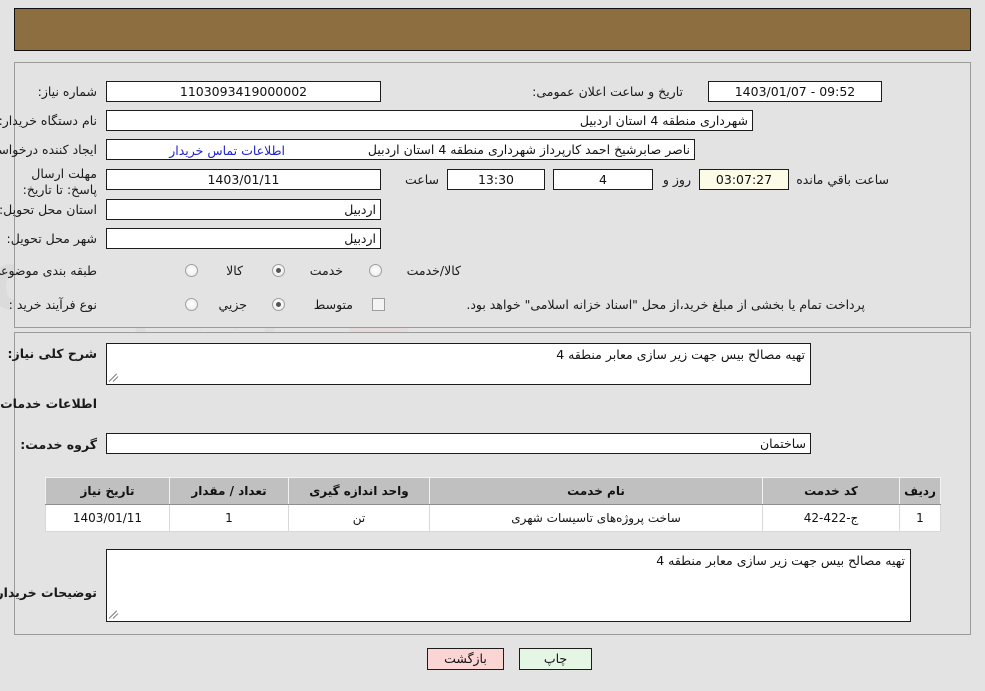 The image size is (985, 691). What do you see at coordinates (596, 518) in the screenshot?
I see `cell-service-name: ساخت پروژه‌های تاسیسات شهری` at bounding box center [596, 518].